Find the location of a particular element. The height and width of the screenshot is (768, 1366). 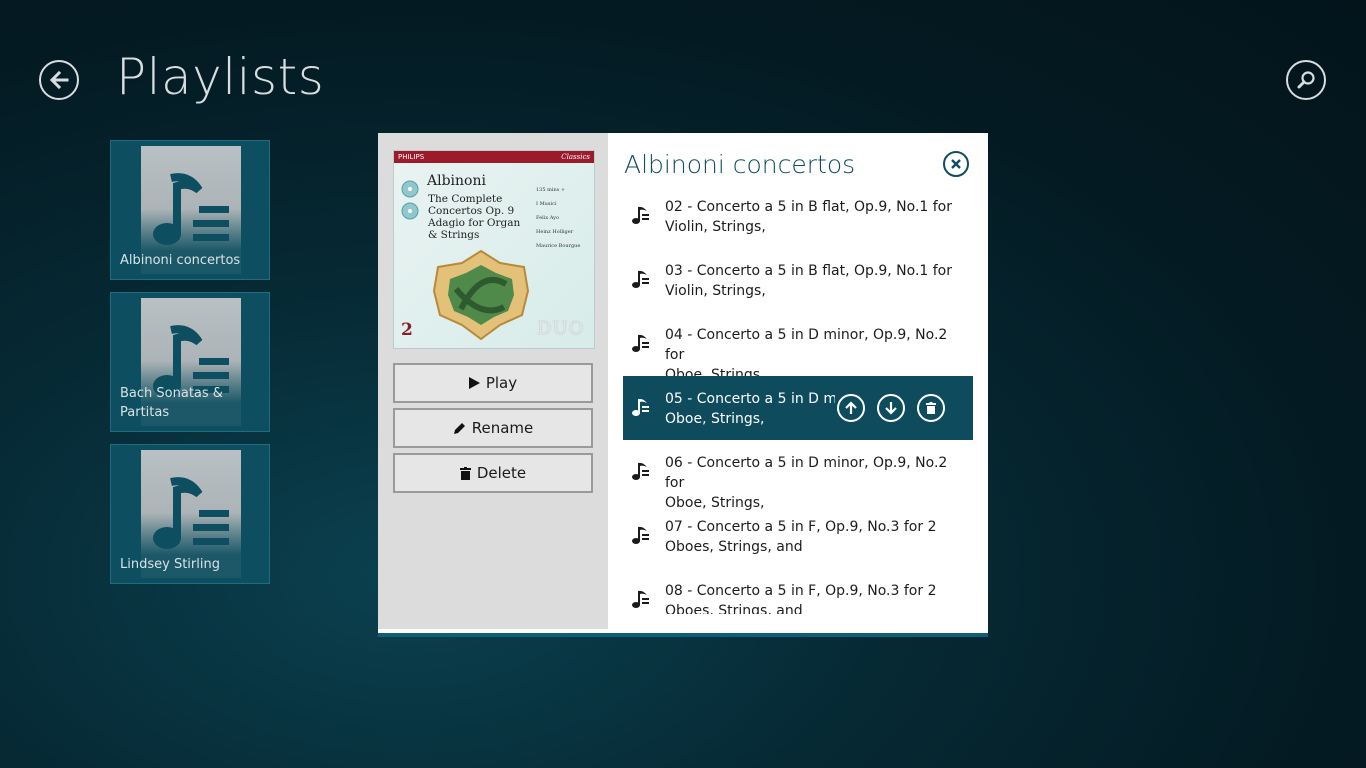

move-up-button is located at coordinates (851, 408).